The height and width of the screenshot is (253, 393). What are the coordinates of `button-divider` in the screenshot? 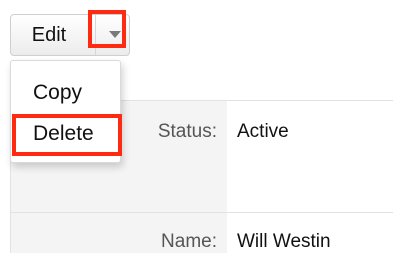 It's located at (95, 35).